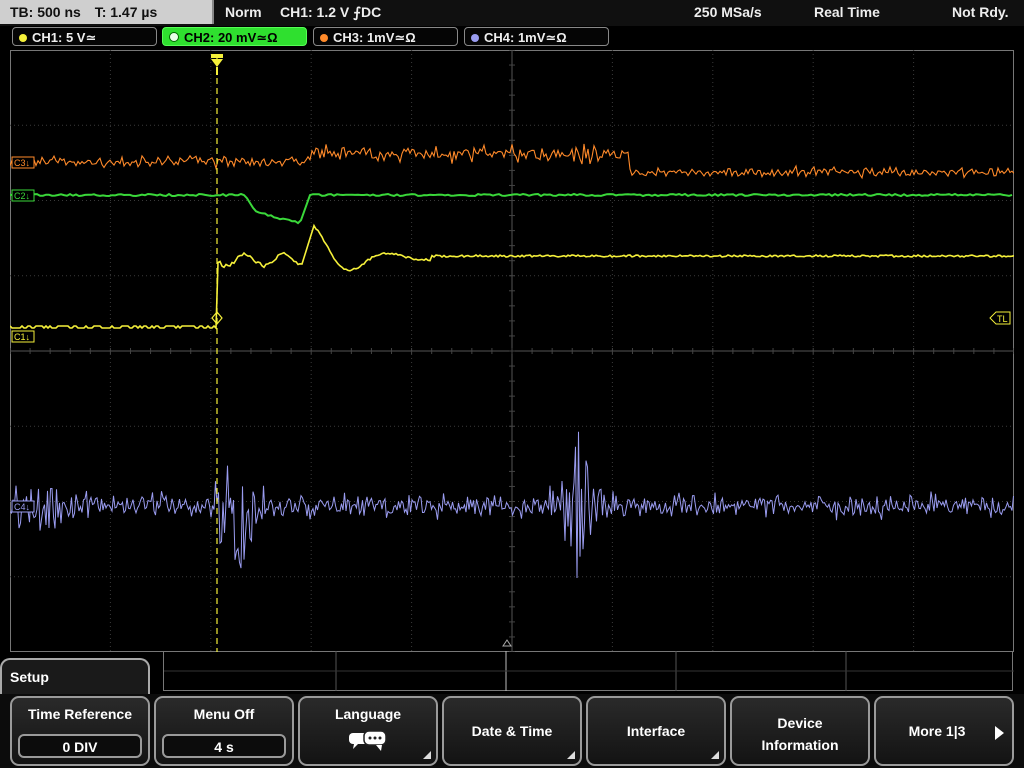 This screenshot has height=768, width=1024. What do you see at coordinates (126, 12) in the screenshot?
I see `trigger-time-value: T: 1.47 µs` at bounding box center [126, 12].